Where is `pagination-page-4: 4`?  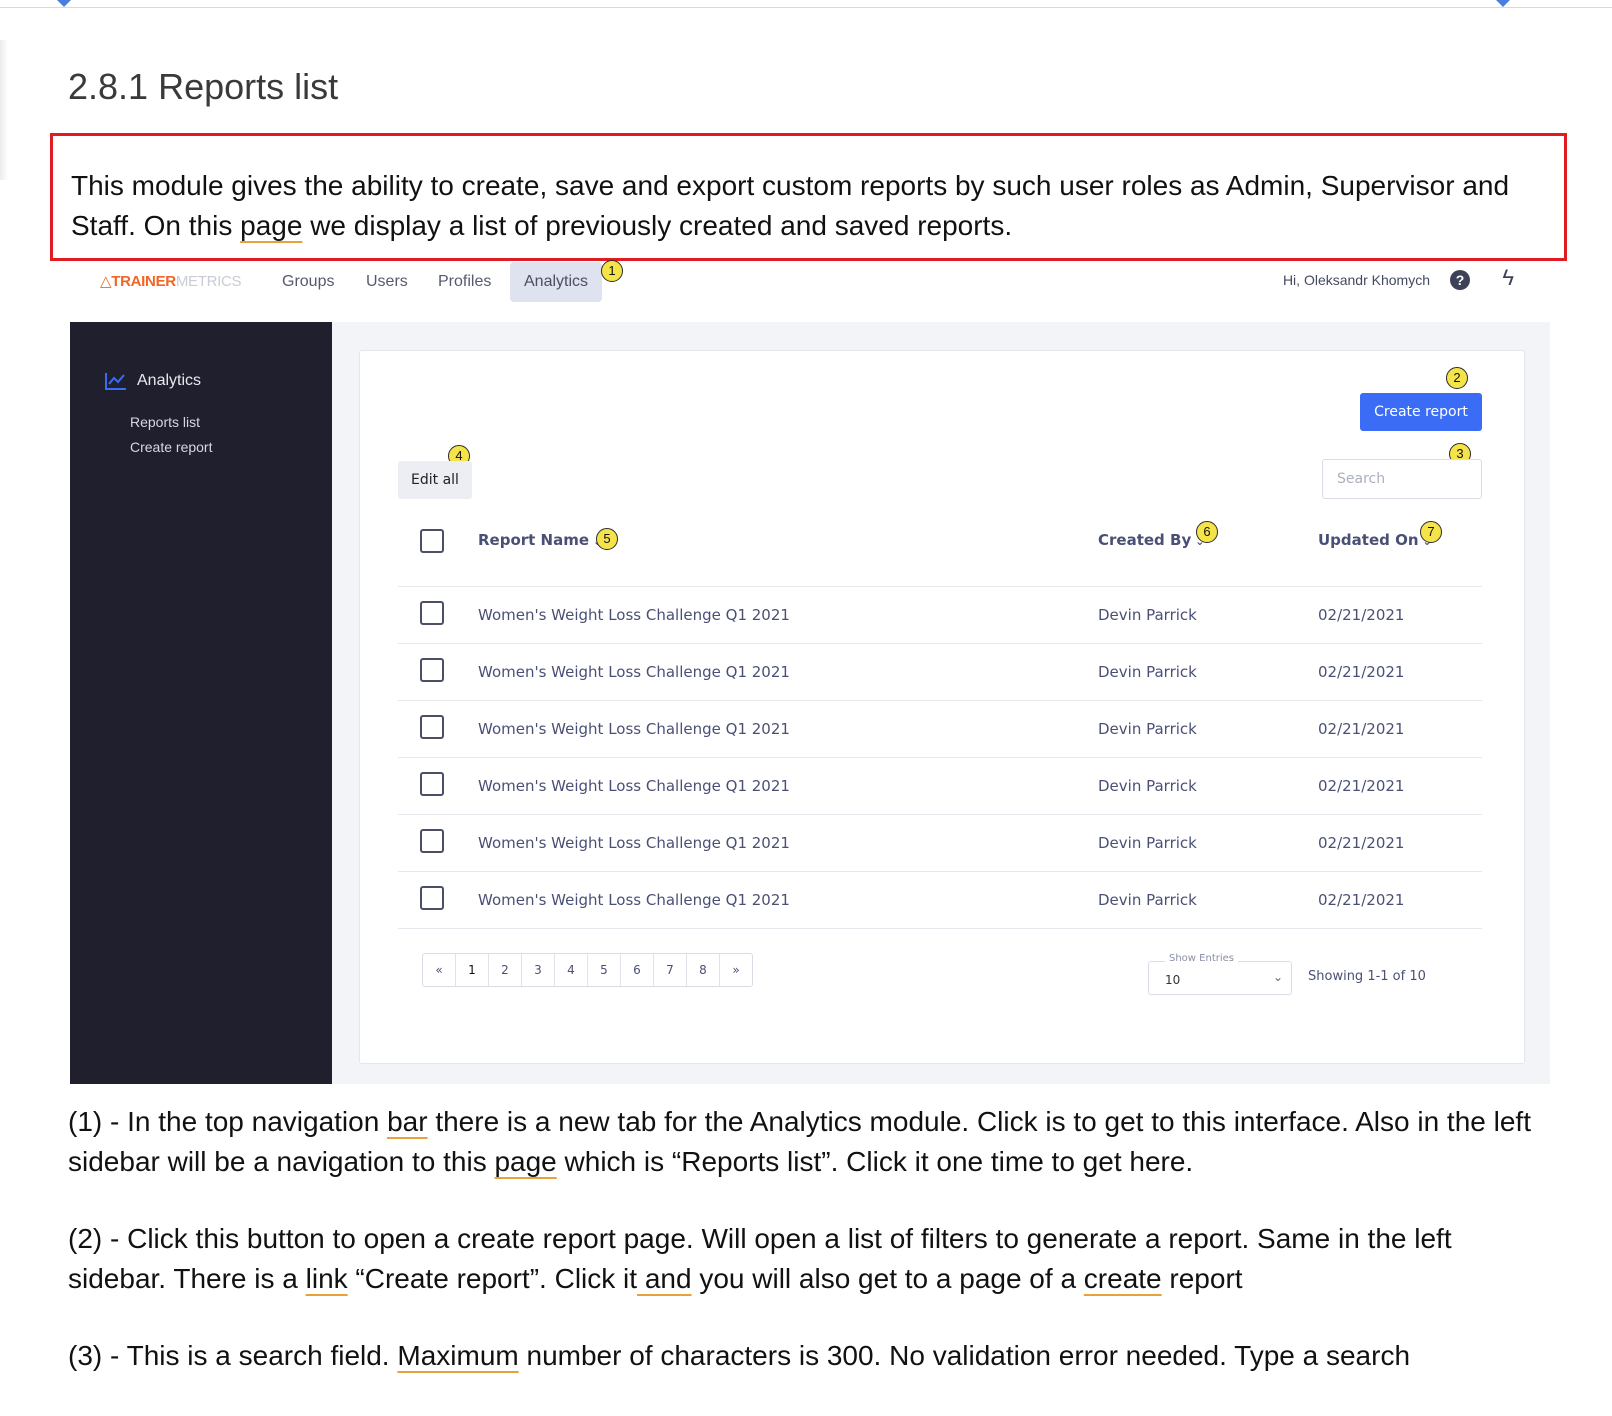 pagination-page-4: 4 is located at coordinates (571, 970).